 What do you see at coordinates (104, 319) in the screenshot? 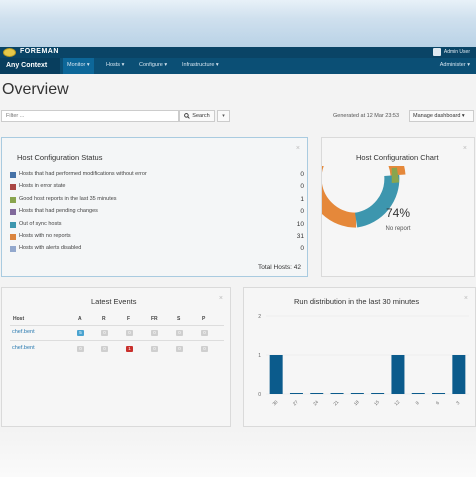
I see `column-header-restarted: R` at bounding box center [104, 319].